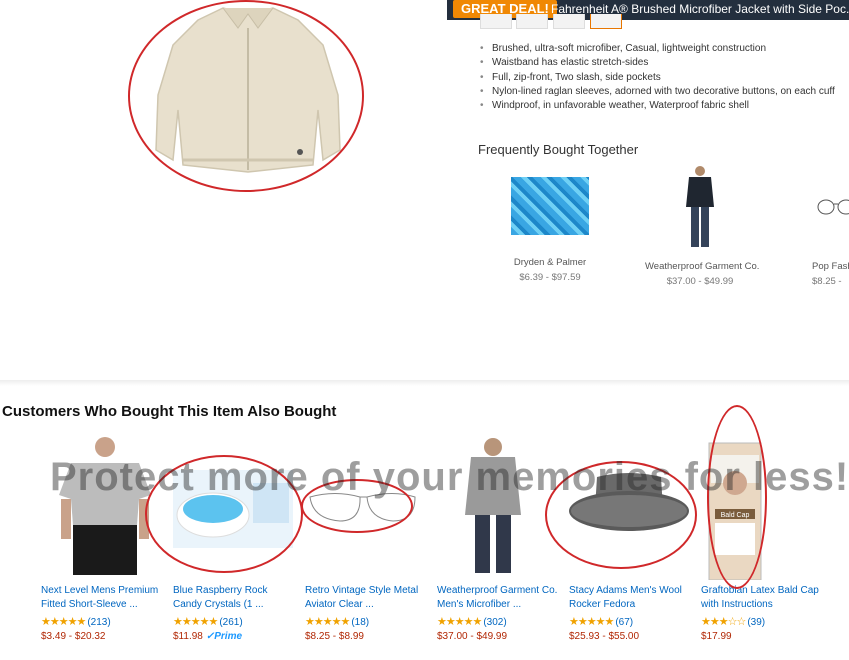 This screenshot has width=849, height=660. Describe the element at coordinates (334, 636) in the screenshot. I see `product-price: $8.25 - $8.99` at that location.